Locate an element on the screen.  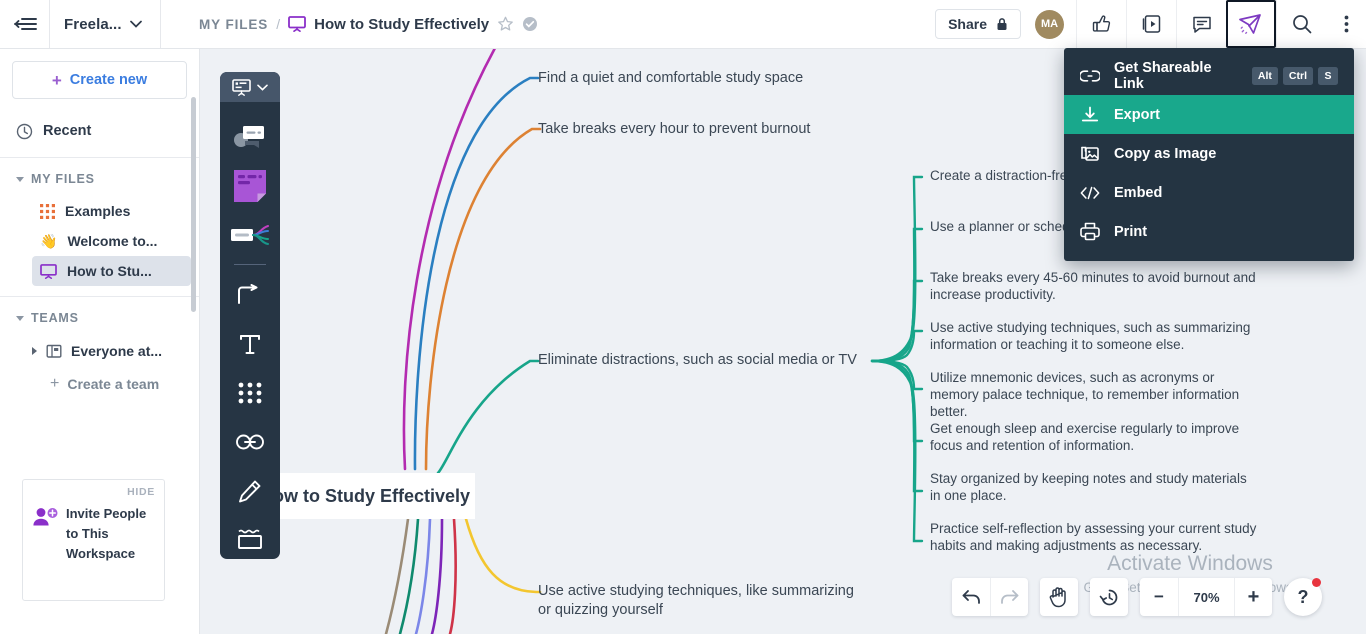
breadcrumb: MY FILES / How to Study Effectively is located at coordinates (349, 24).